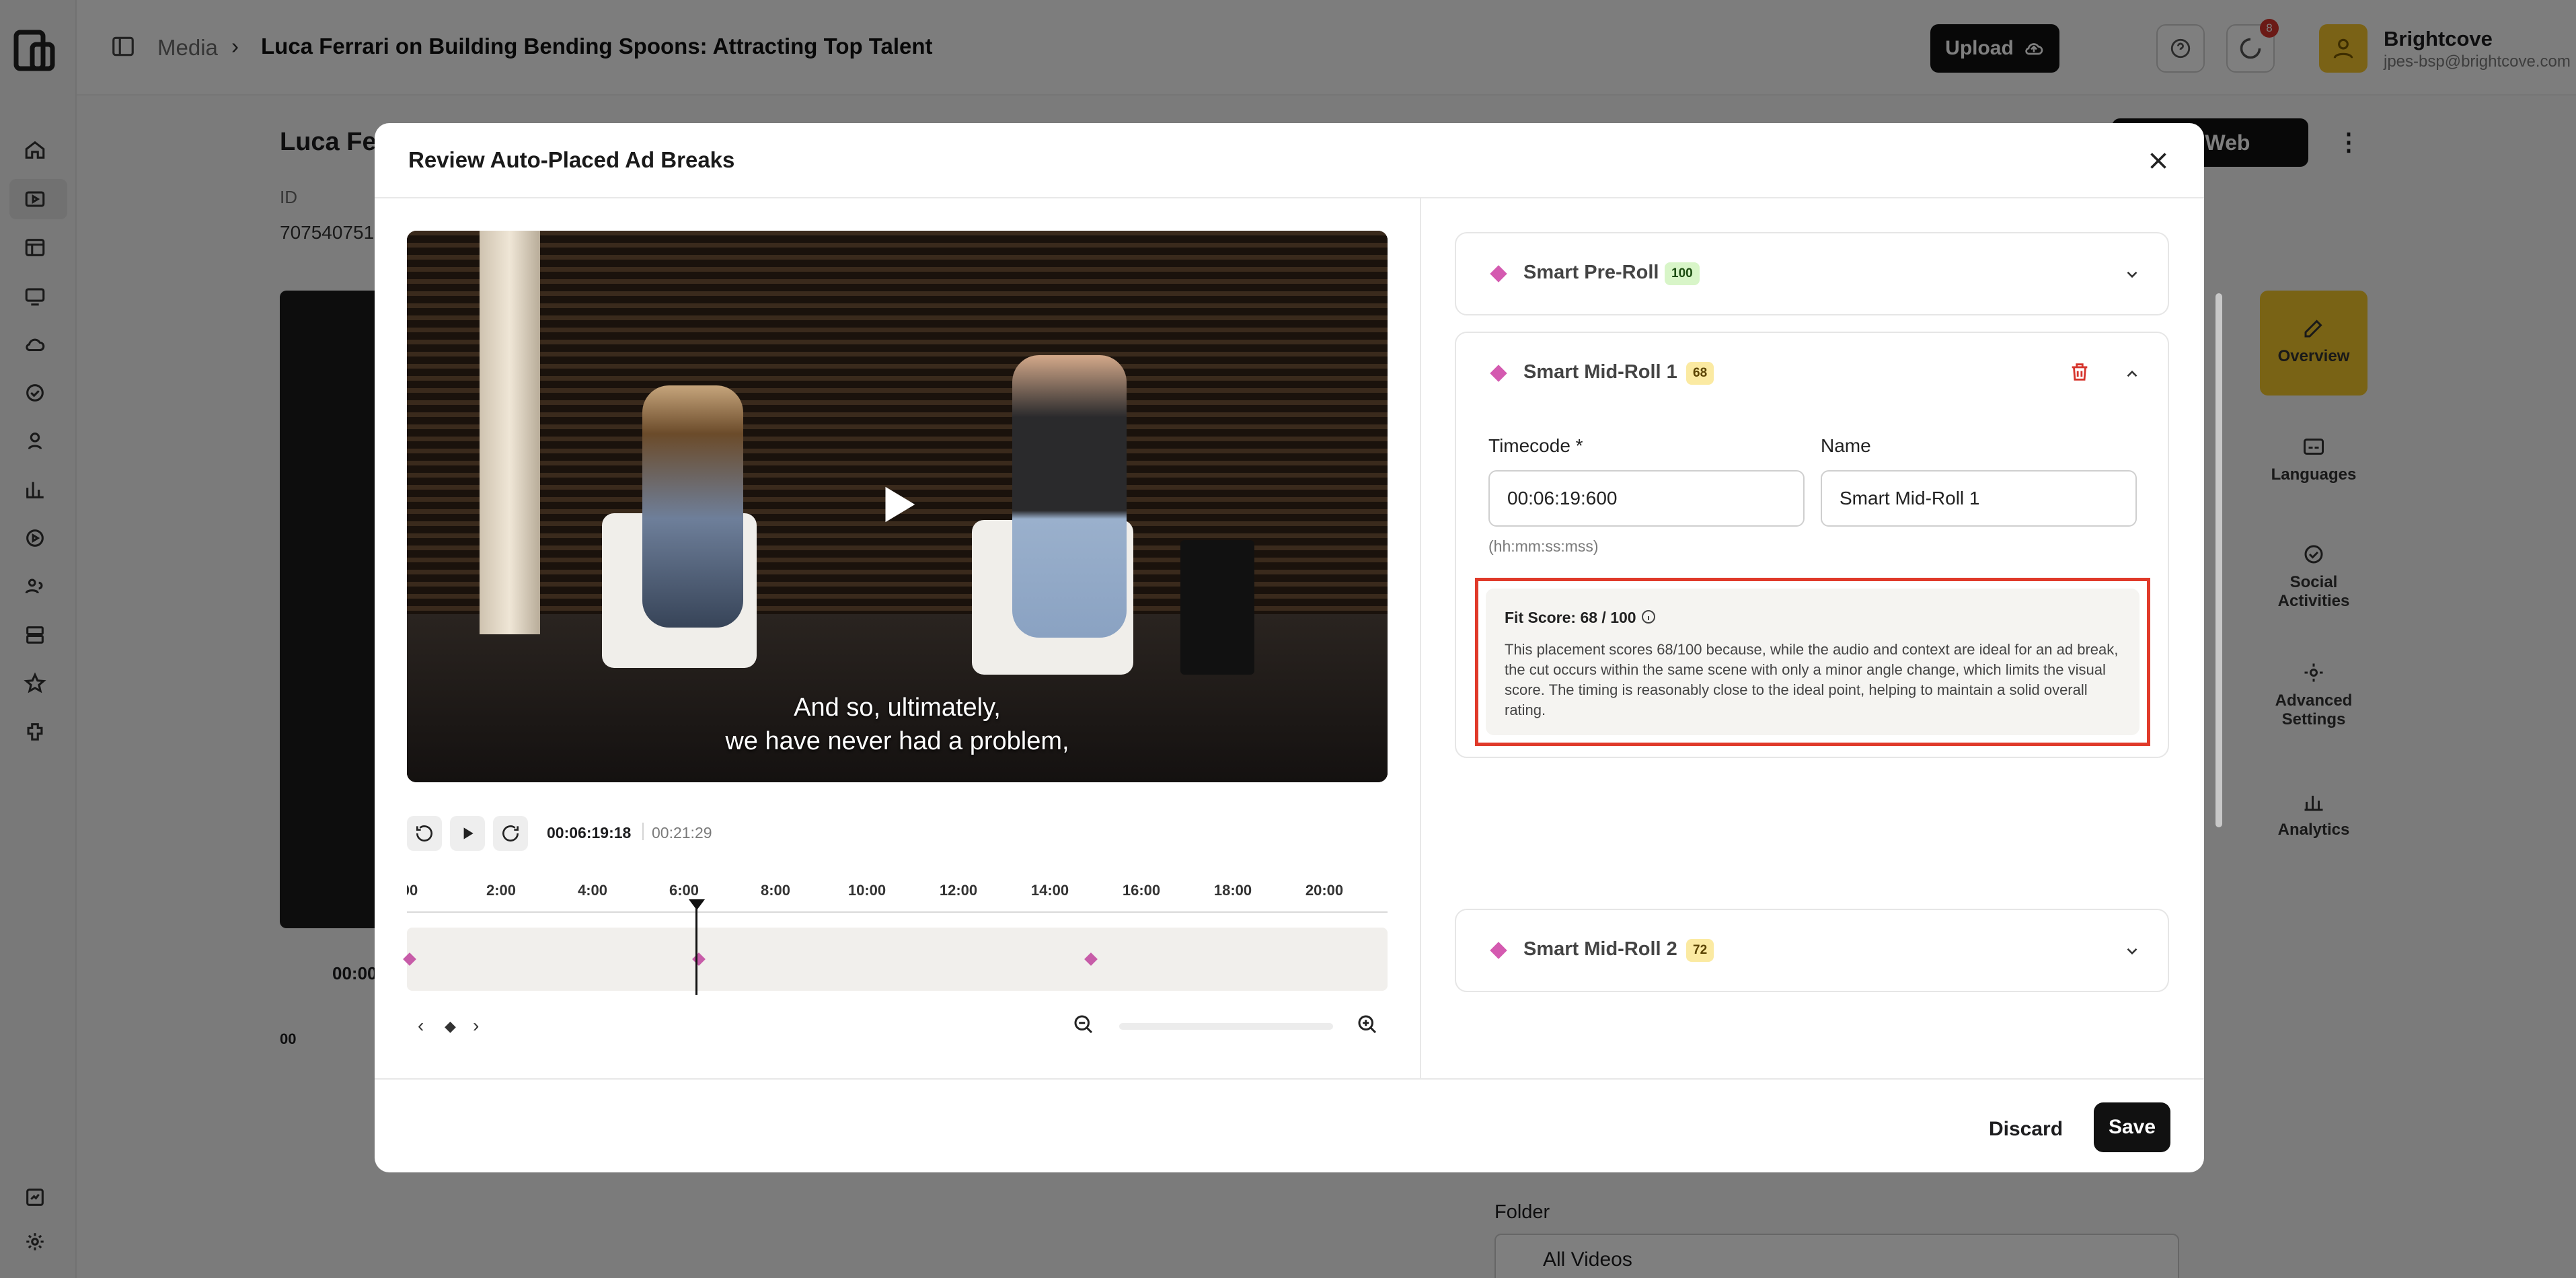  What do you see at coordinates (1812, 950) in the screenshot?
I see `ad-break-card-midroll-2: Smart Mid-Roll 2 72` at bounding box center [1812, 950].